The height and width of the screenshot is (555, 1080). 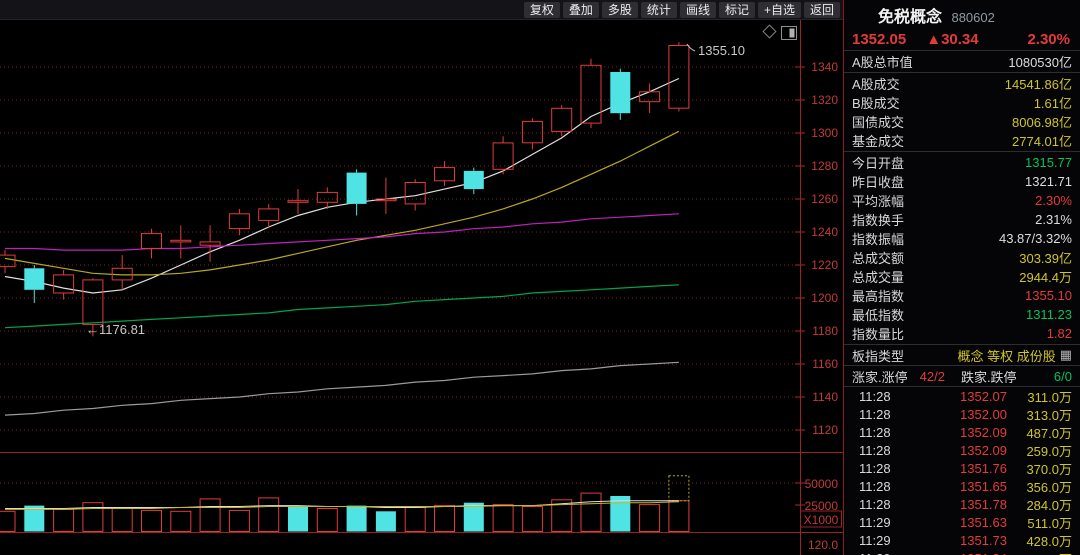 What do you see at coordinates (962, 162) in the screenshot?
I see `stat-row: 今日开盘 1315.77` at bounding box center [962, 162].